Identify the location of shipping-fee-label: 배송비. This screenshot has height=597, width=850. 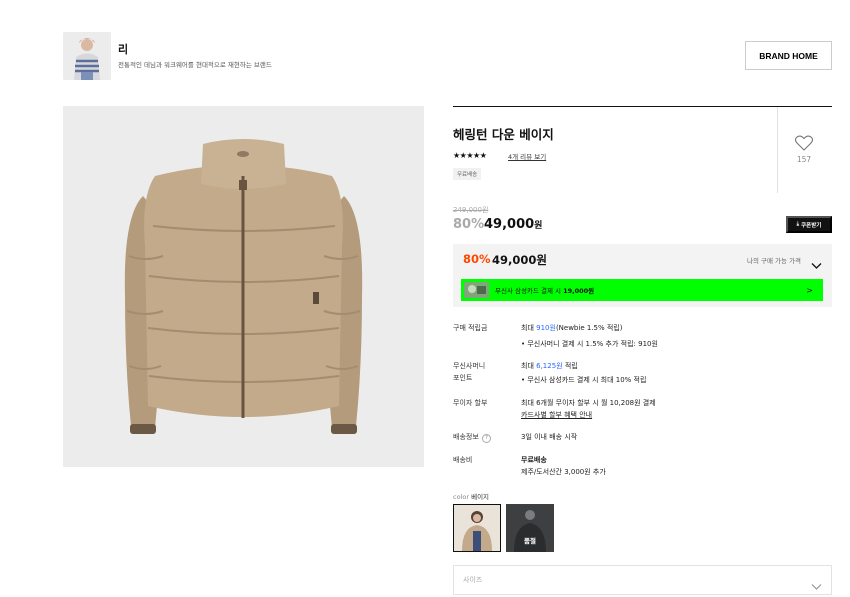
(463, 460).